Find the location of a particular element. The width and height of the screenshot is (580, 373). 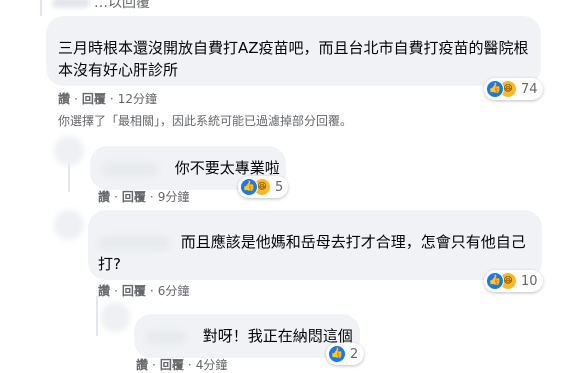

comment-text: 而且應該是他媽和岳母去打才合理，怎會只有他自己 is located at coordinates (353, 242).